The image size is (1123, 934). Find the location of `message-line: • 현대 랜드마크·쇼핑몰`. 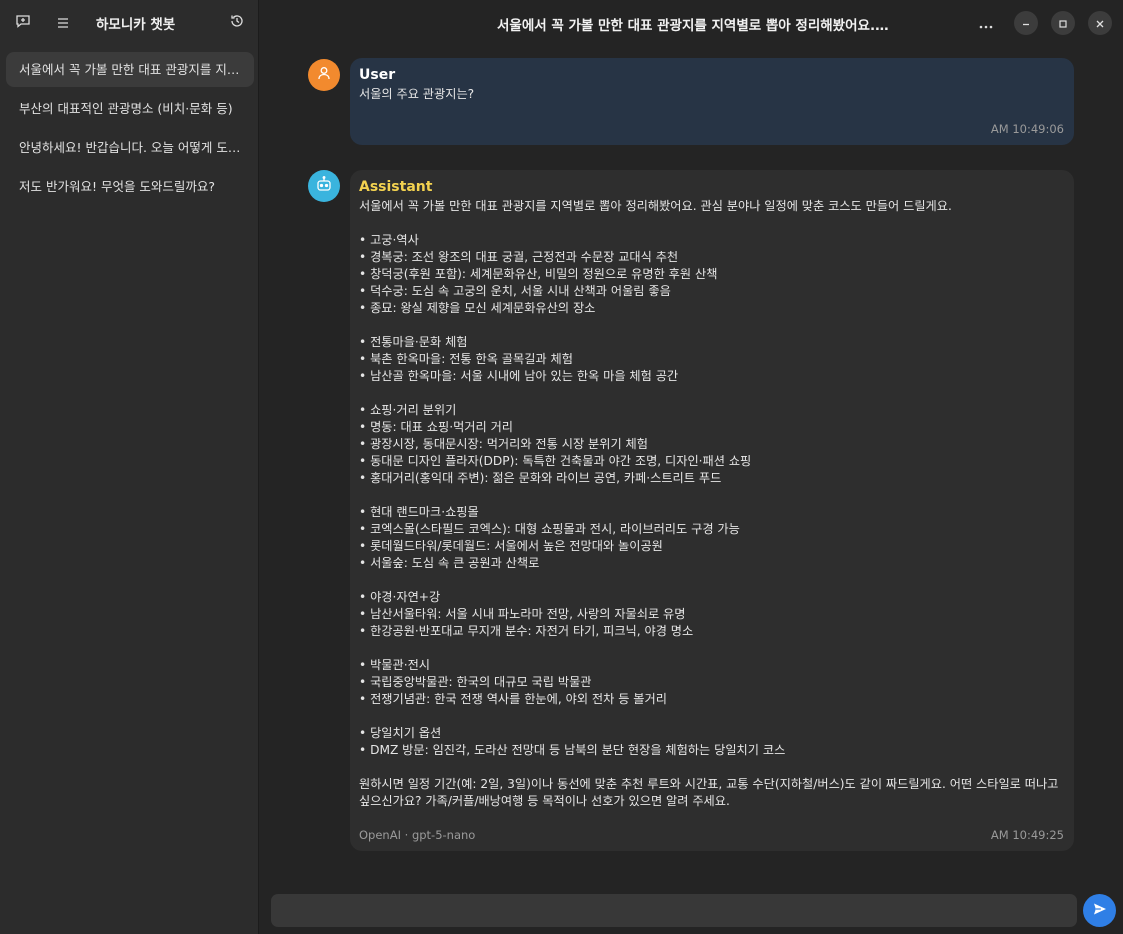

message-line: • 현대 랜드마크·쇼핑몰 is located at coordinates (419, 512).